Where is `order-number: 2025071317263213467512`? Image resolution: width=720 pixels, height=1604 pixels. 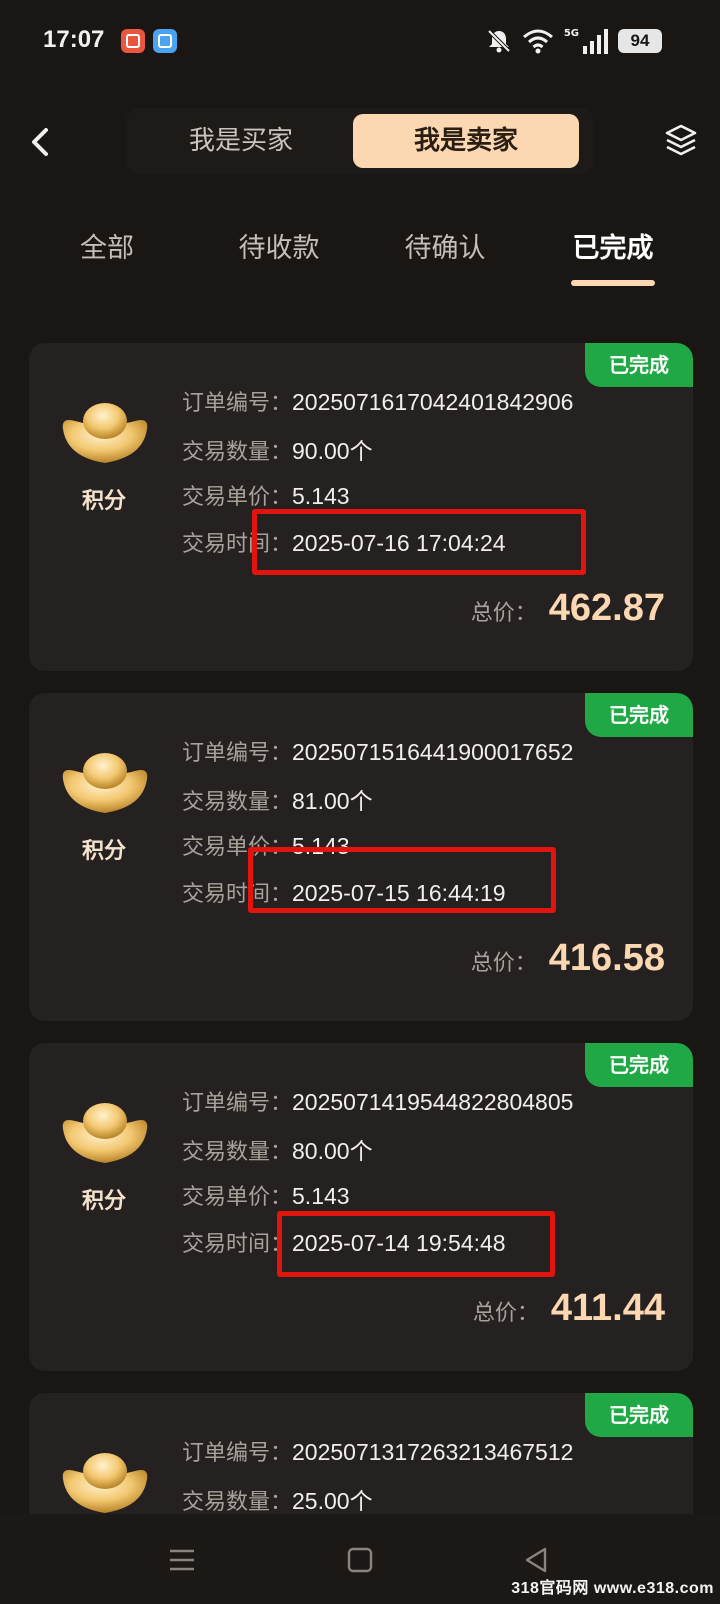 order-number: 2025071317263213467512 is located at coordinates (433, 1452).